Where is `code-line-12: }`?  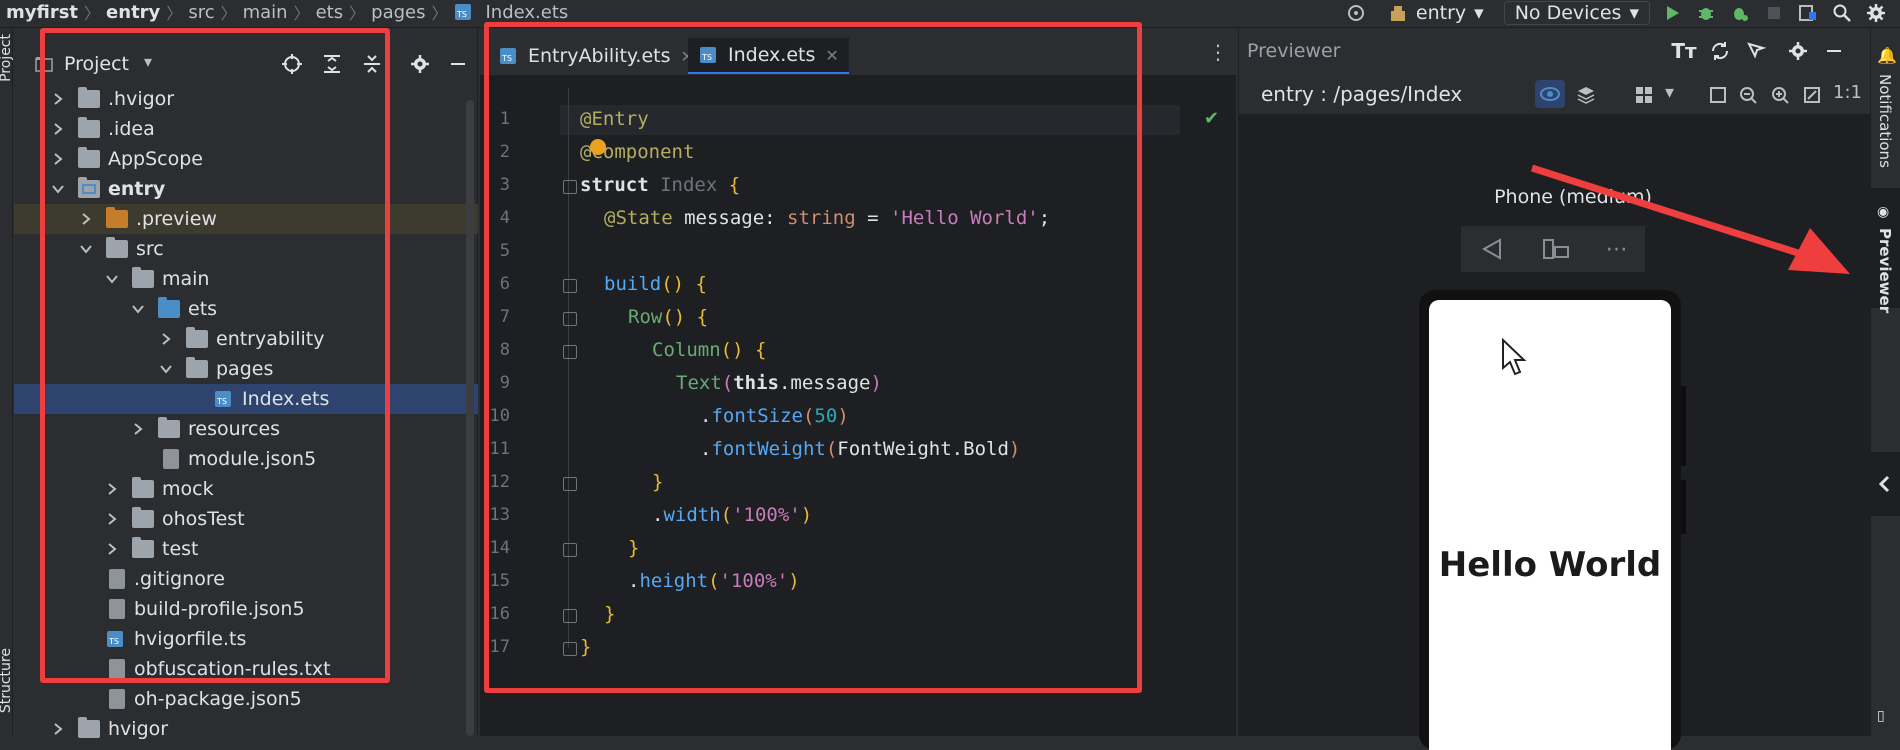
code-line-12: } is located at coordinates (657, 482).